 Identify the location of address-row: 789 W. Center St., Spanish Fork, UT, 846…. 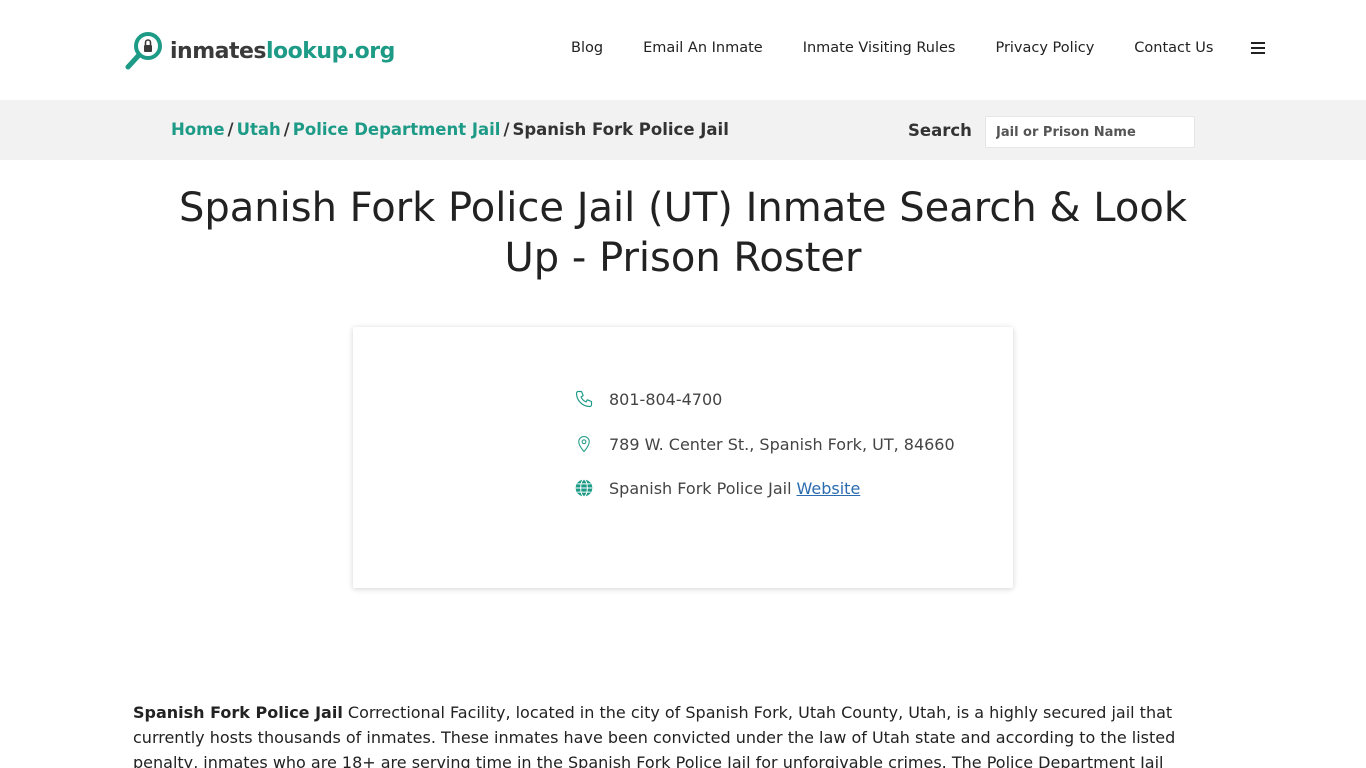
(764, 444).